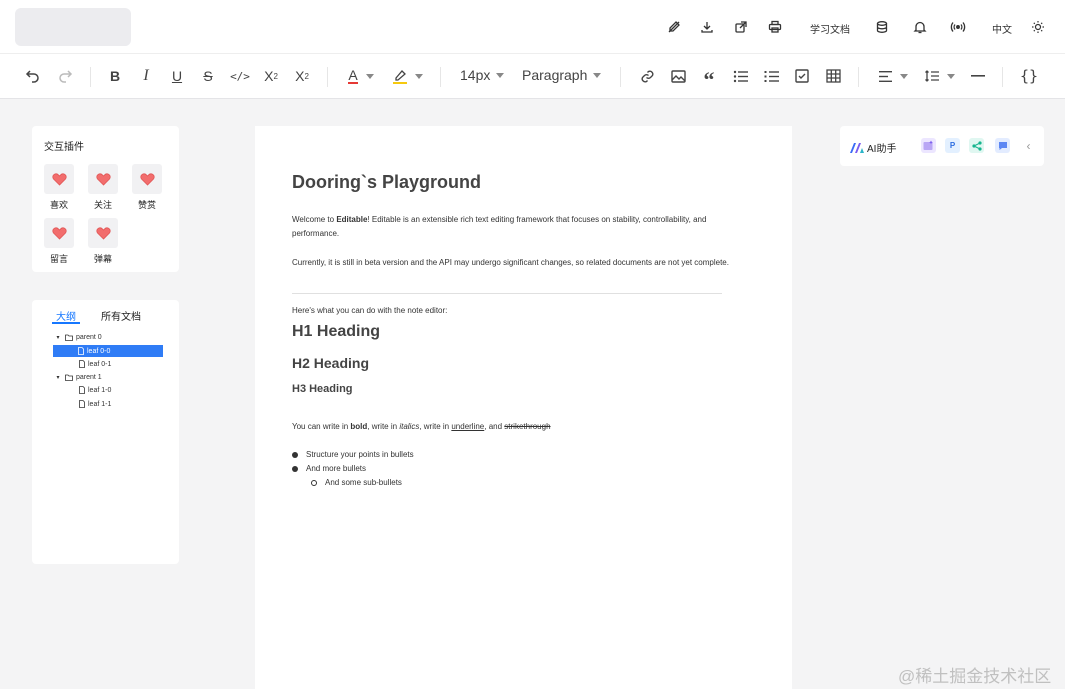  What do you see at coordinates (103, 187) in the screenshot?
I see `plugin-follow: 关注` at bounding box center [103, 187].